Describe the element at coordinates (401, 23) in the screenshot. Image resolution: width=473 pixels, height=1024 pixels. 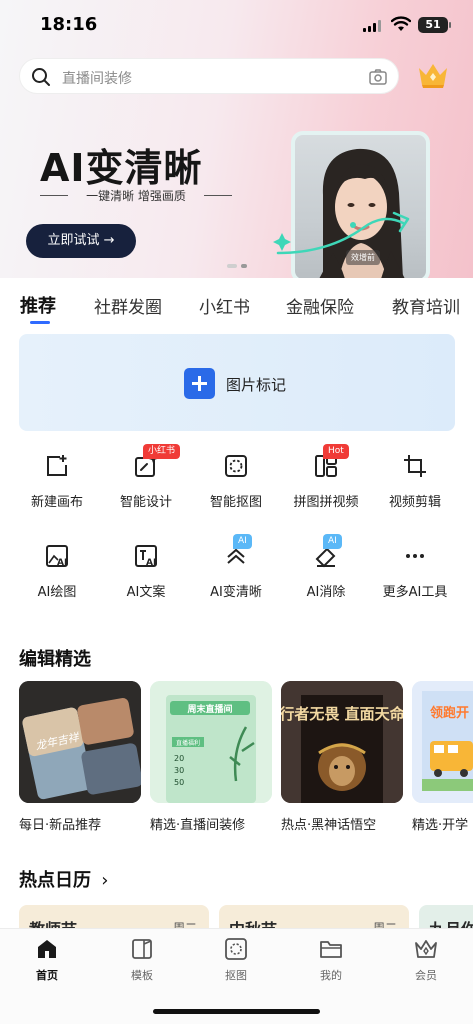
I see `wifi-icon` at that location.